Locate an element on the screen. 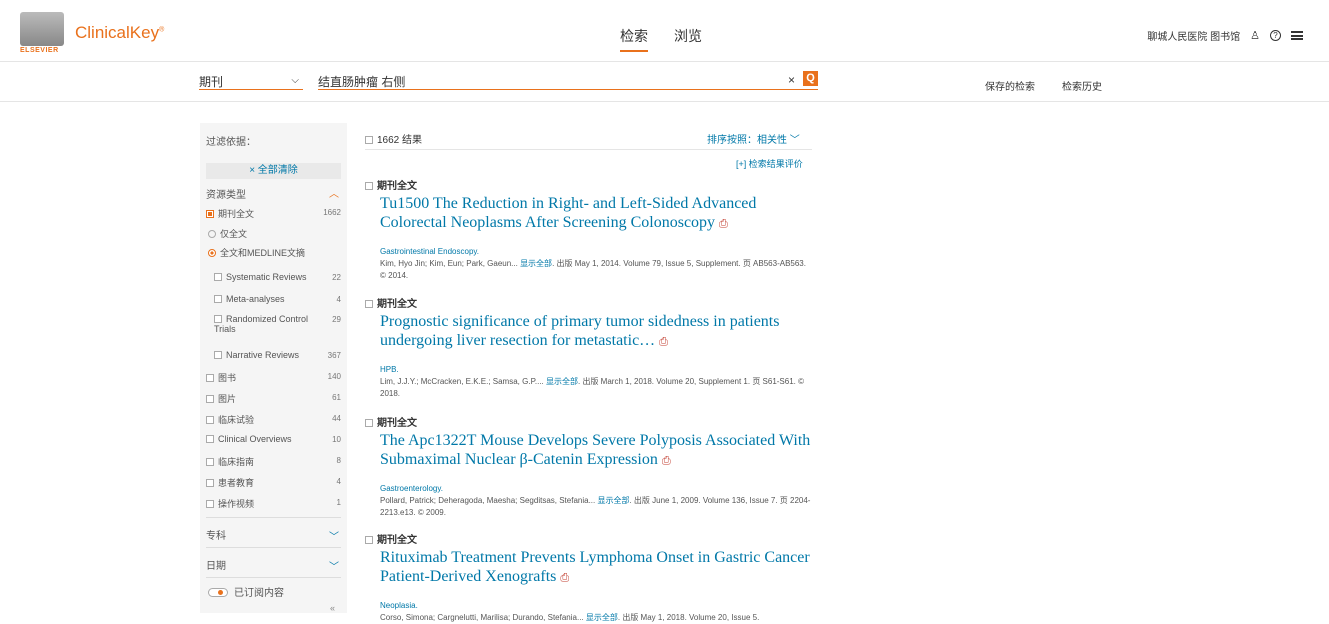 The image size is (1329, 624). clear-all-button: × 全部清除 is located at coordinates (273, 171).